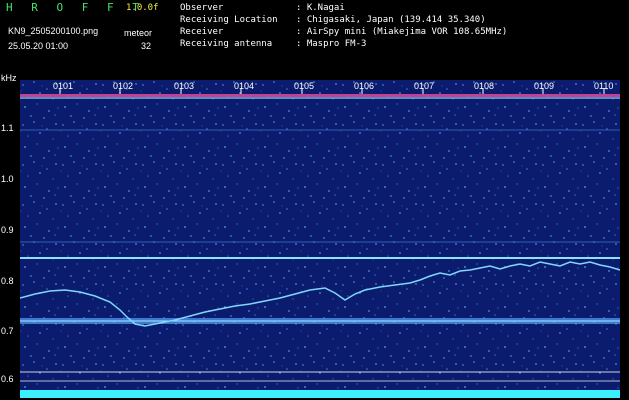  Describe the element at coordinates (424, 86) in the screenshot. I see `x-tick-label: 0107` at that location.